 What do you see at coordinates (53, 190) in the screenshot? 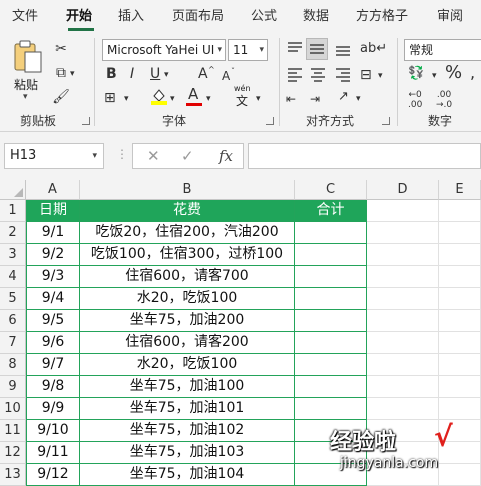
I see `column-header-a: A` at bounding box center [53, 190].